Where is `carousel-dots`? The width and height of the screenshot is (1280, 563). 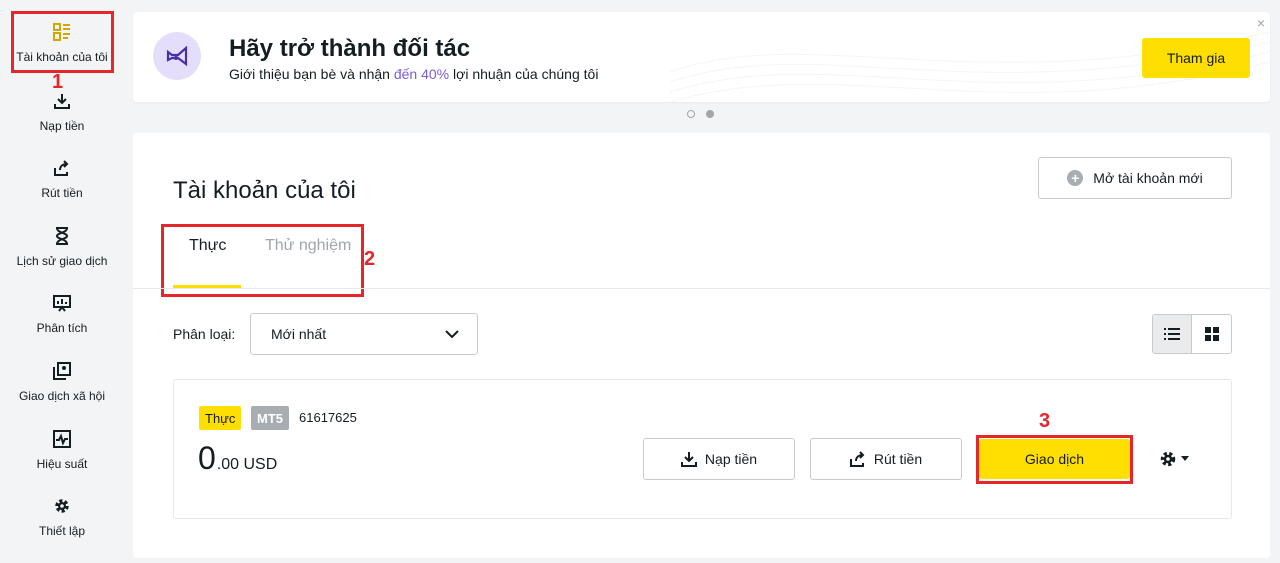 carousel-dots is located at coordinates (700, 114).